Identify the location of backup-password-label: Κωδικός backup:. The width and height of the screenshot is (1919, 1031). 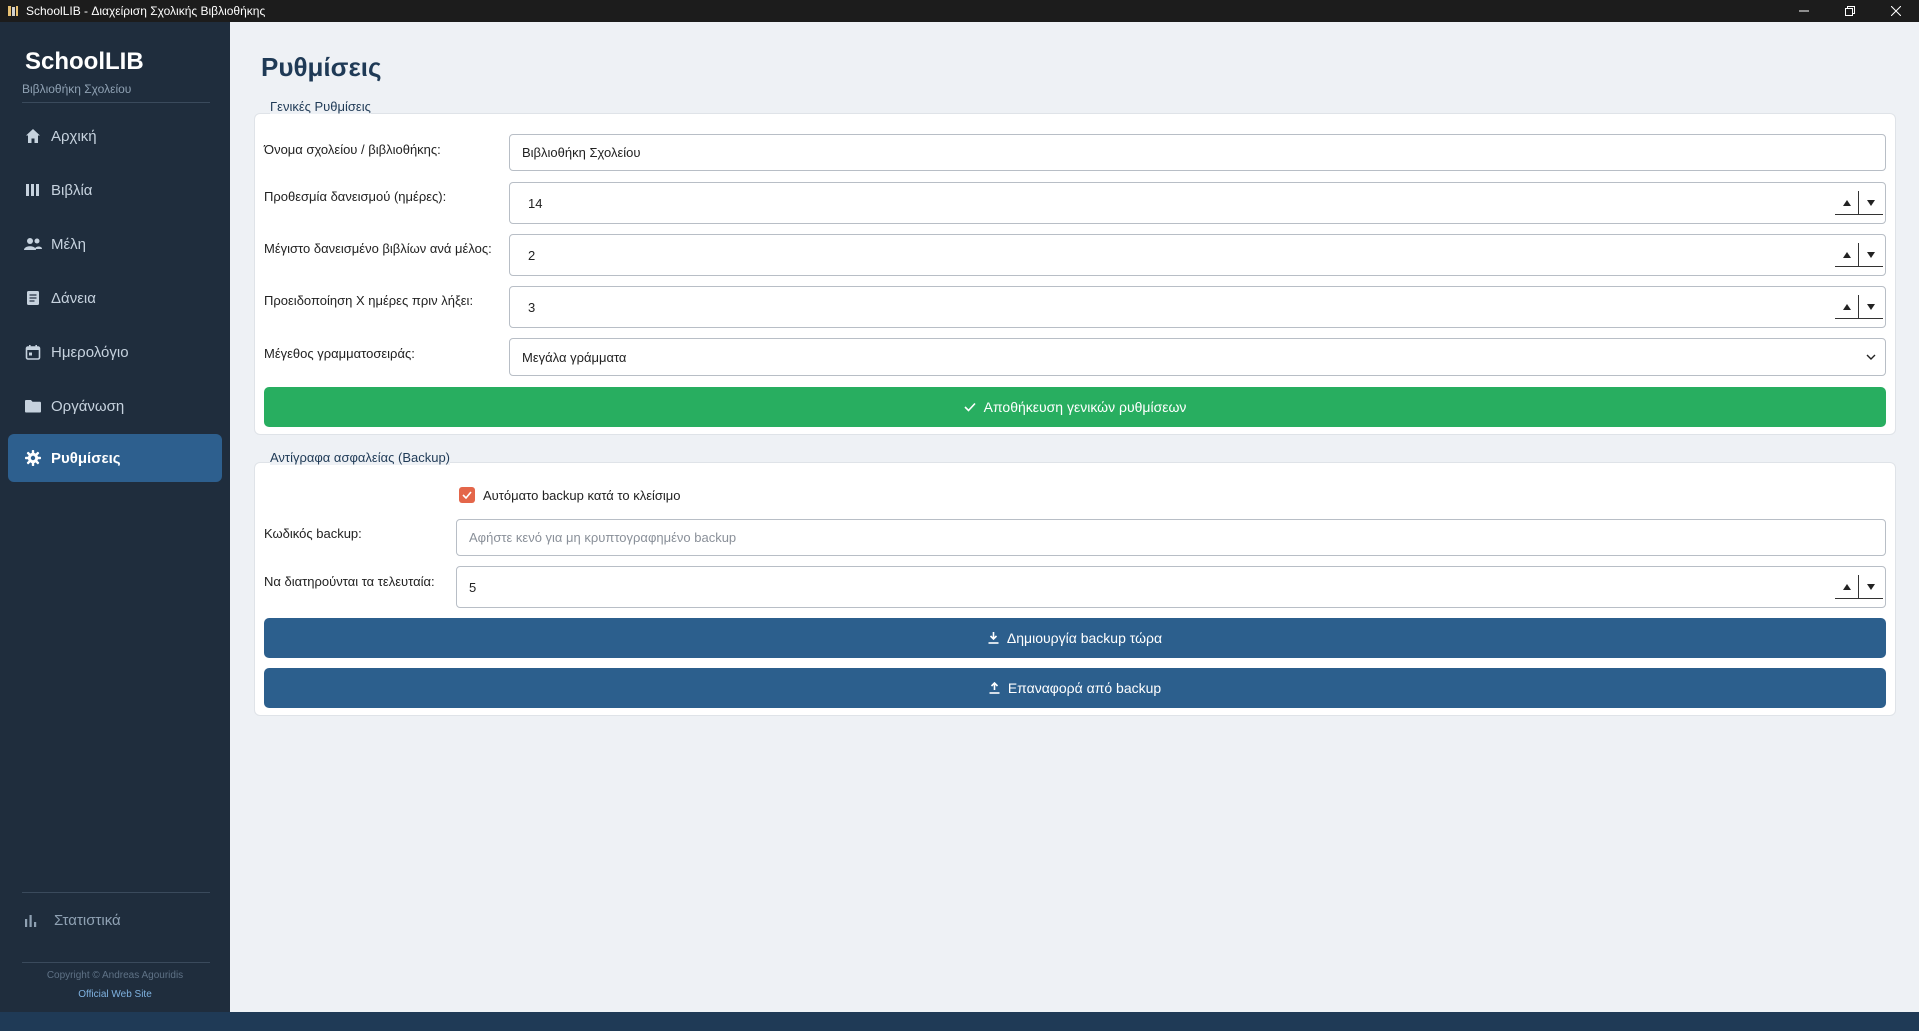
(313, 533).